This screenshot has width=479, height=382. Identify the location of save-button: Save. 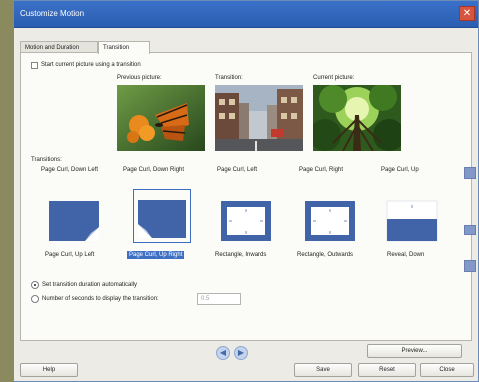
(323, 370).